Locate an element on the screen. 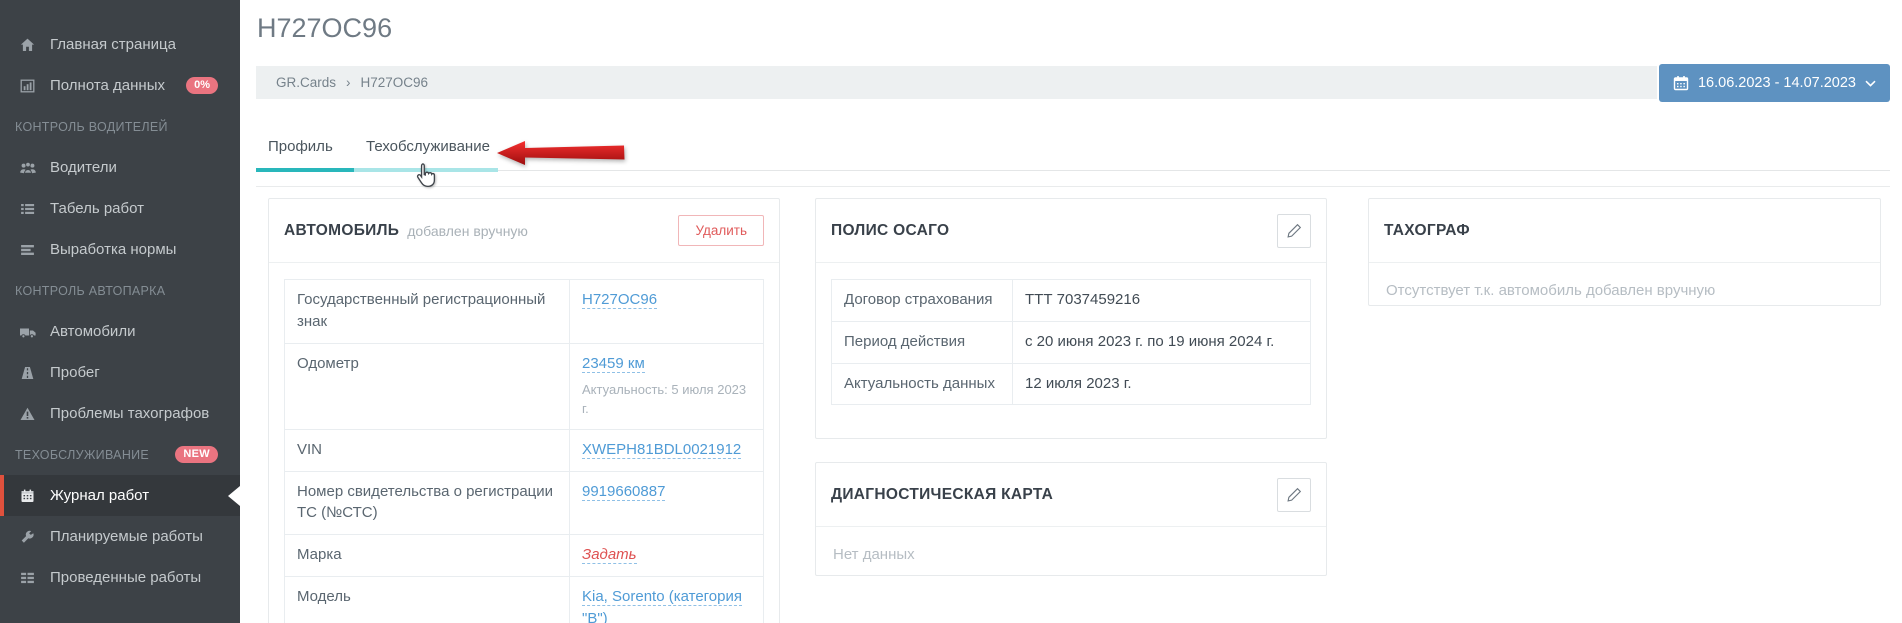 Image resolution: width=1902 pixels, height=623 pixels. sidebar-item-mileage: Пробег is located at coordinates (120, 372).